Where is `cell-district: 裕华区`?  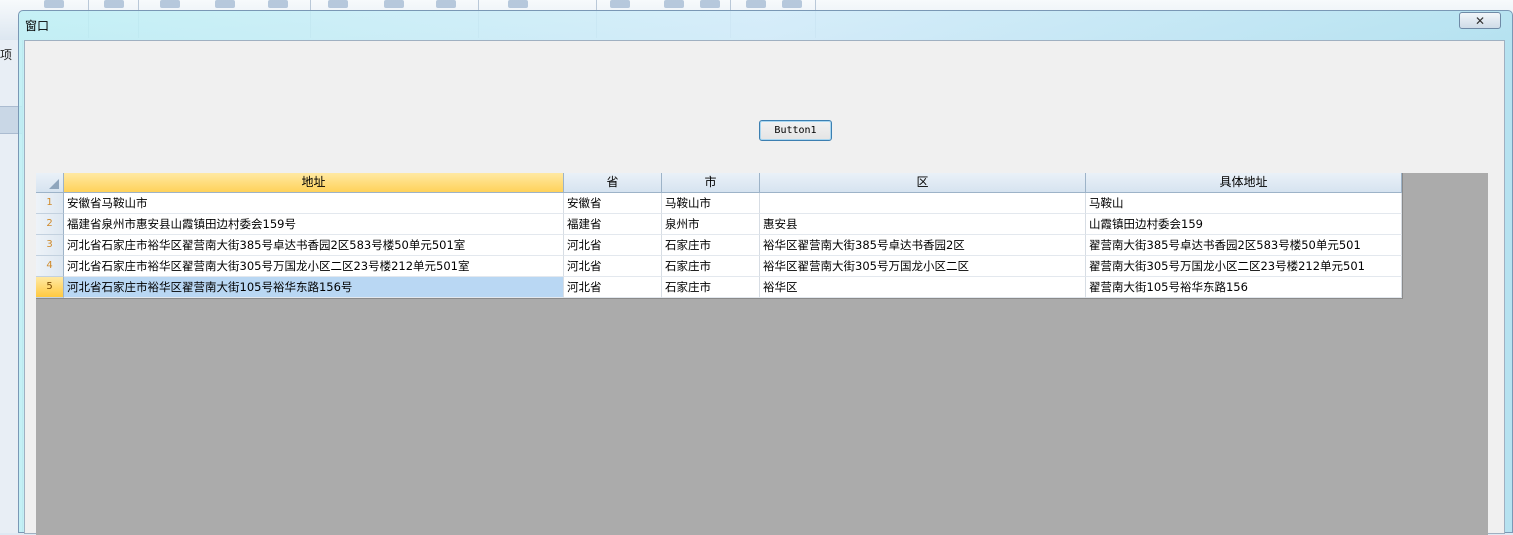 cell-district: 裕华区 is located at coordinates (923, 287).